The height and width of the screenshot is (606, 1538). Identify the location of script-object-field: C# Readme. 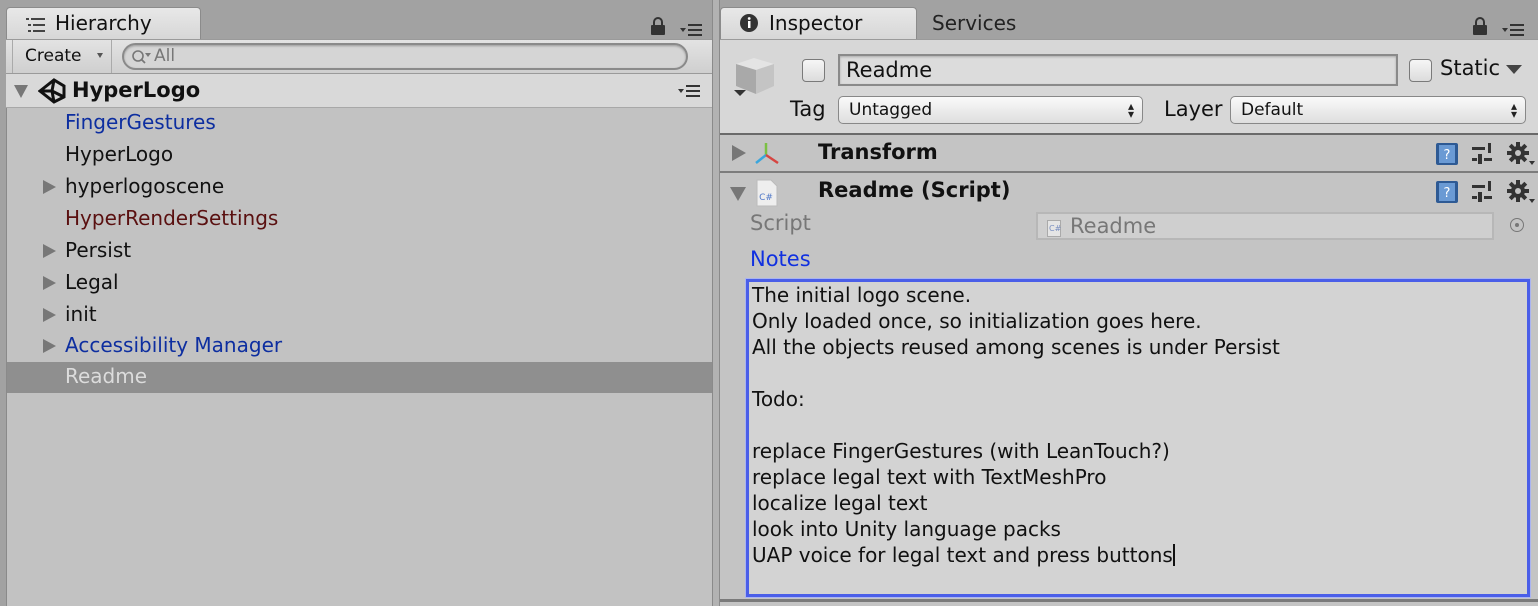
(1265, 226).